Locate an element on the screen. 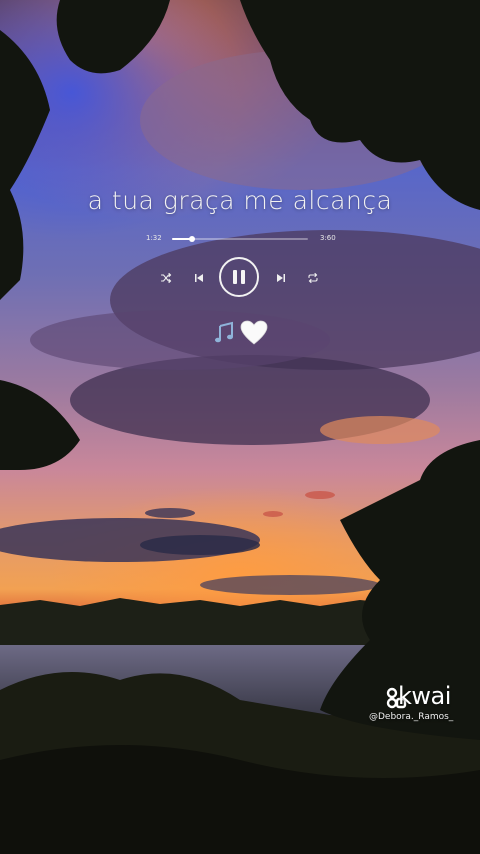 Image resolution: width=480 pixels, height=854 pixels. pause-button is located at coordinates (239, 277).